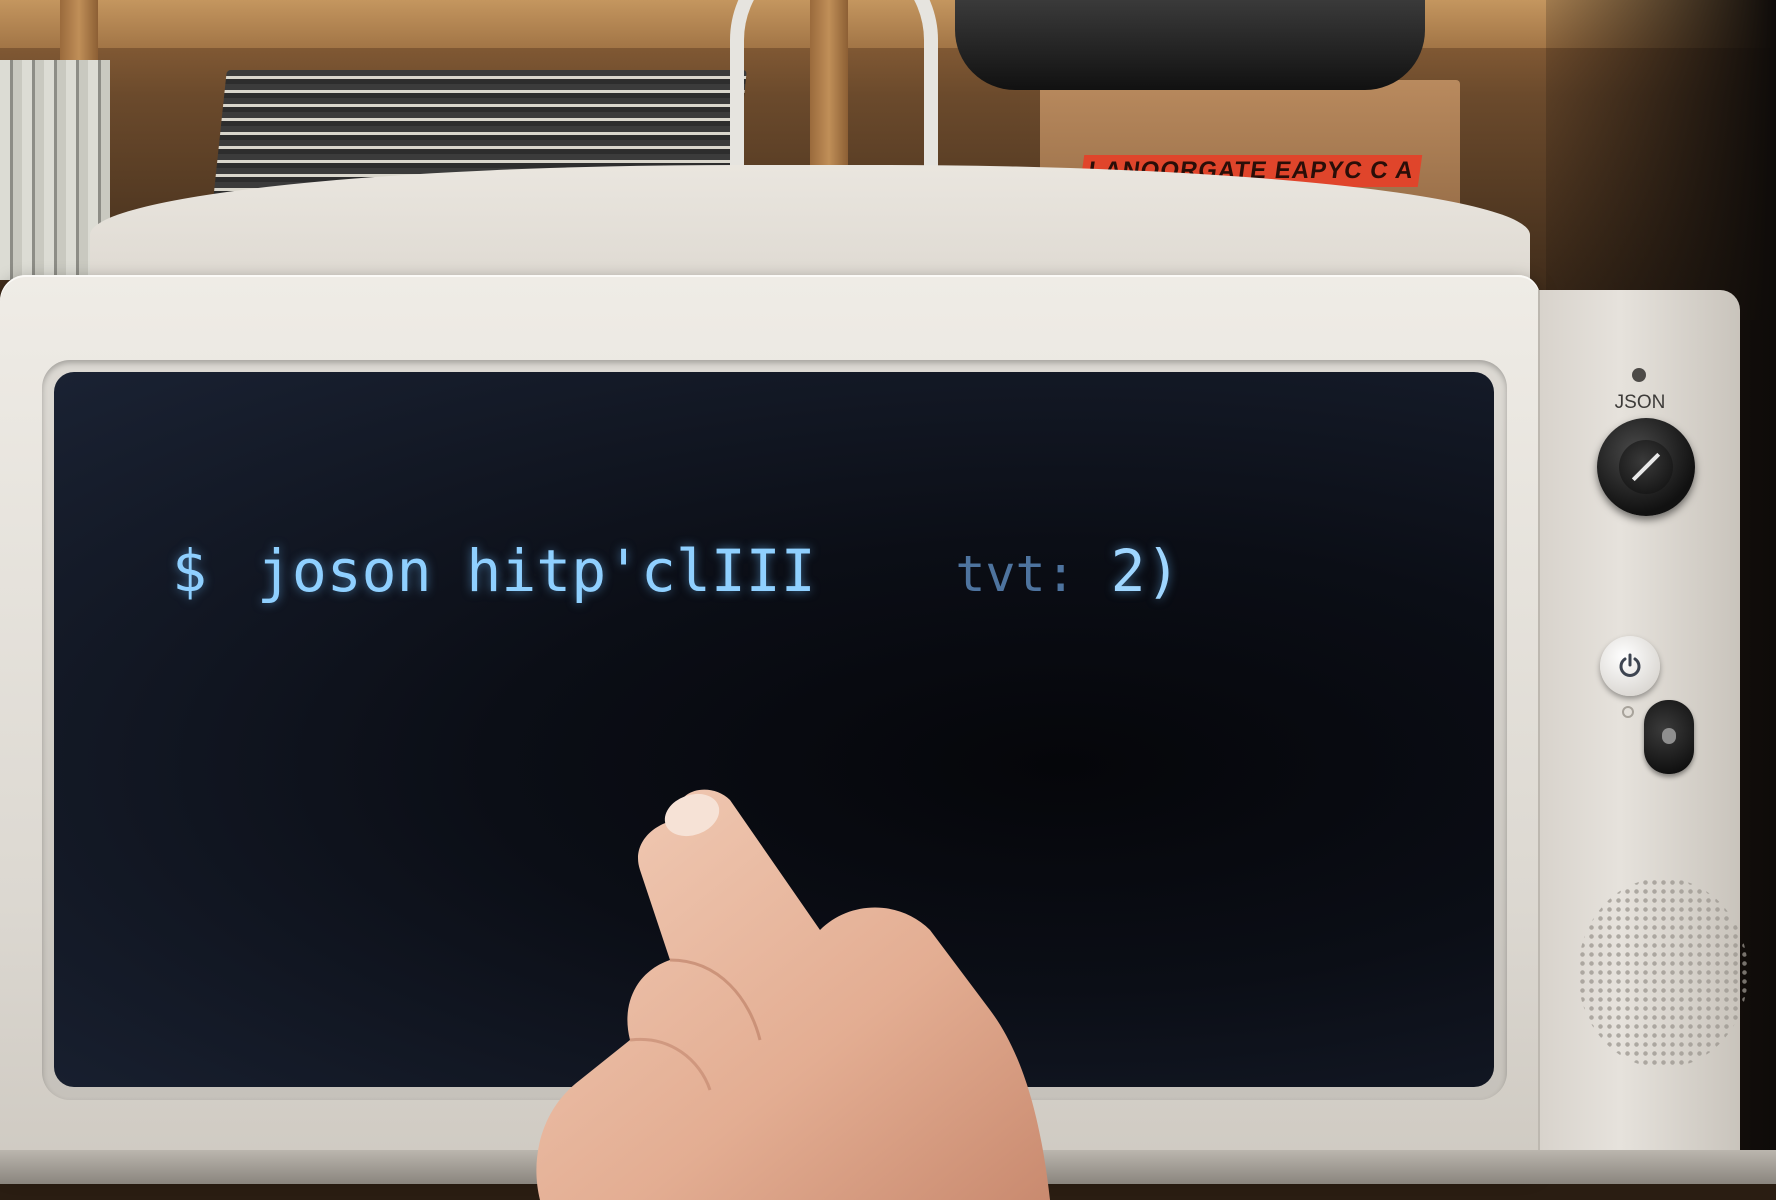 This screenshot has height=1200, width=1776. What do you see at coordinates (536, 571) in the screenshot?
I see `command-text: joson hitp'clIII` at bounding box center [536, 571].